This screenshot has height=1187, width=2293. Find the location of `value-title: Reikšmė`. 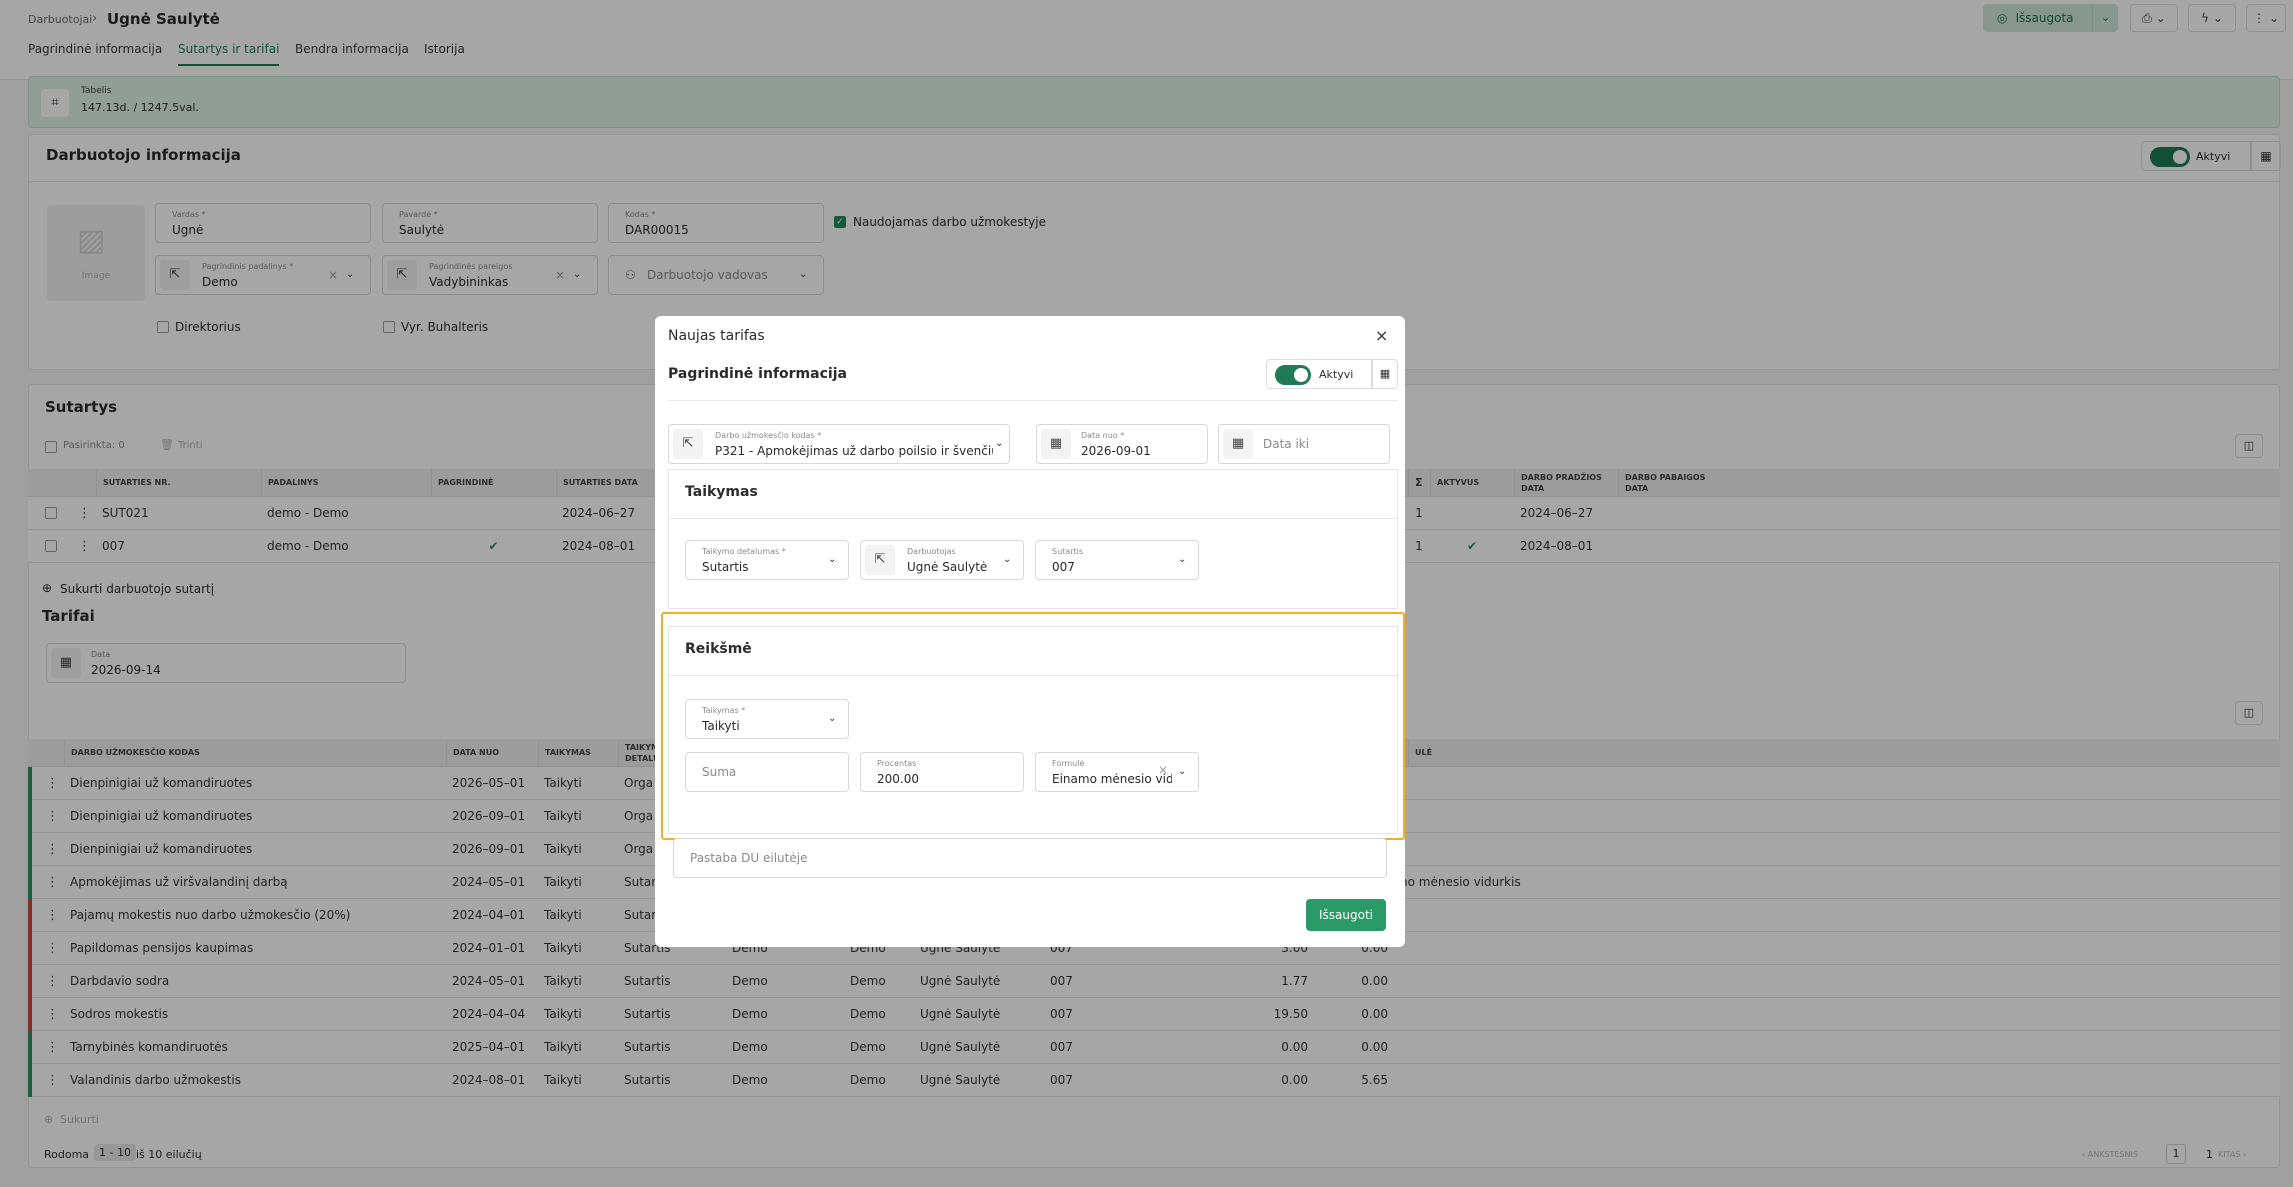

value-title: Reikšmė is located at coordinates (718, 649).